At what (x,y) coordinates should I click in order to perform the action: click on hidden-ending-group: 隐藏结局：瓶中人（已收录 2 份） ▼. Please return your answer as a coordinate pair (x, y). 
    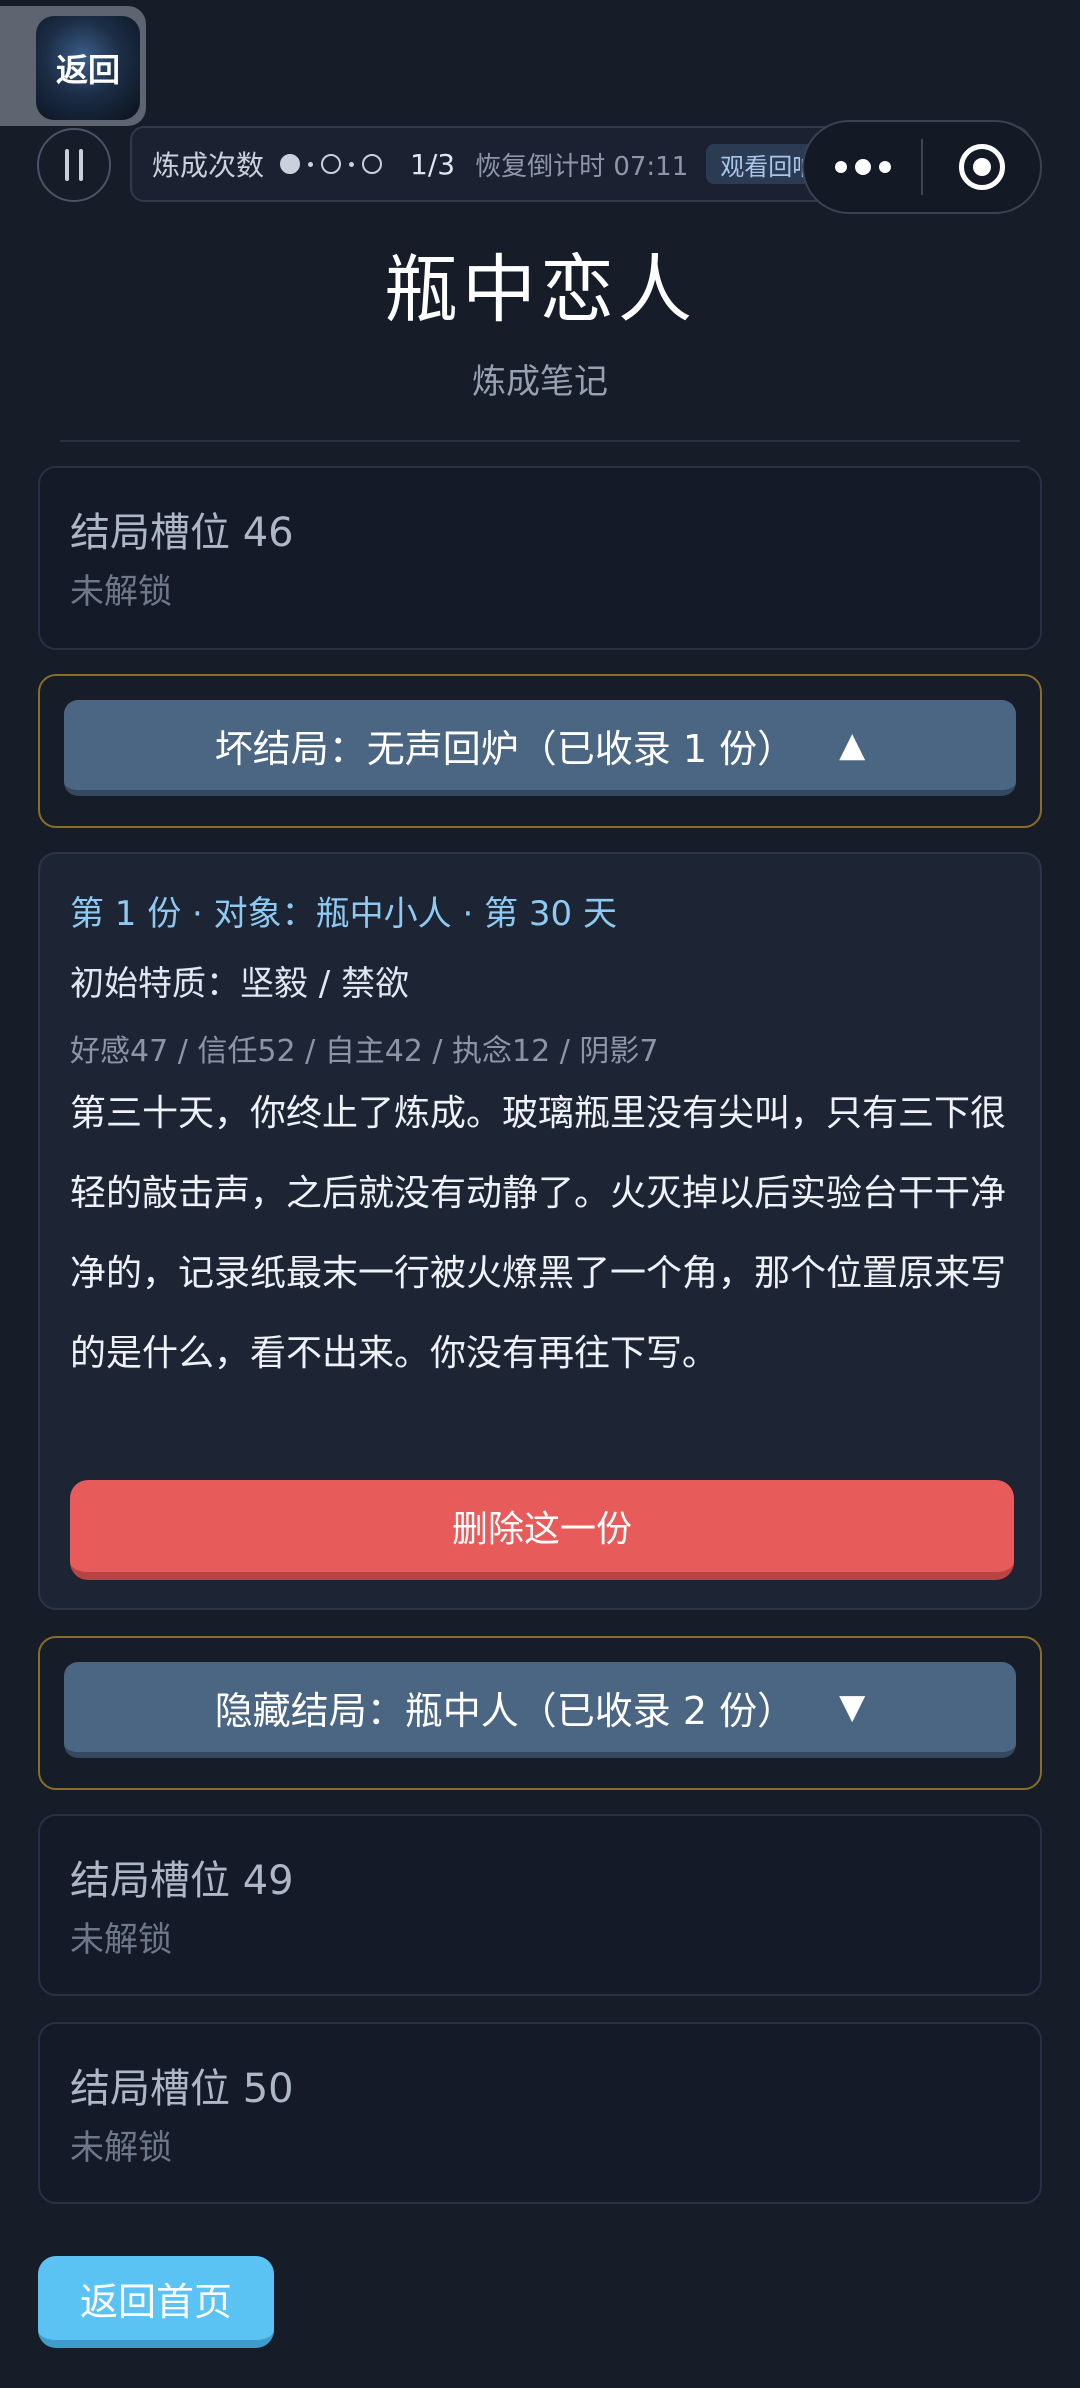
    Looking at the image, I should click on (540, 1713).